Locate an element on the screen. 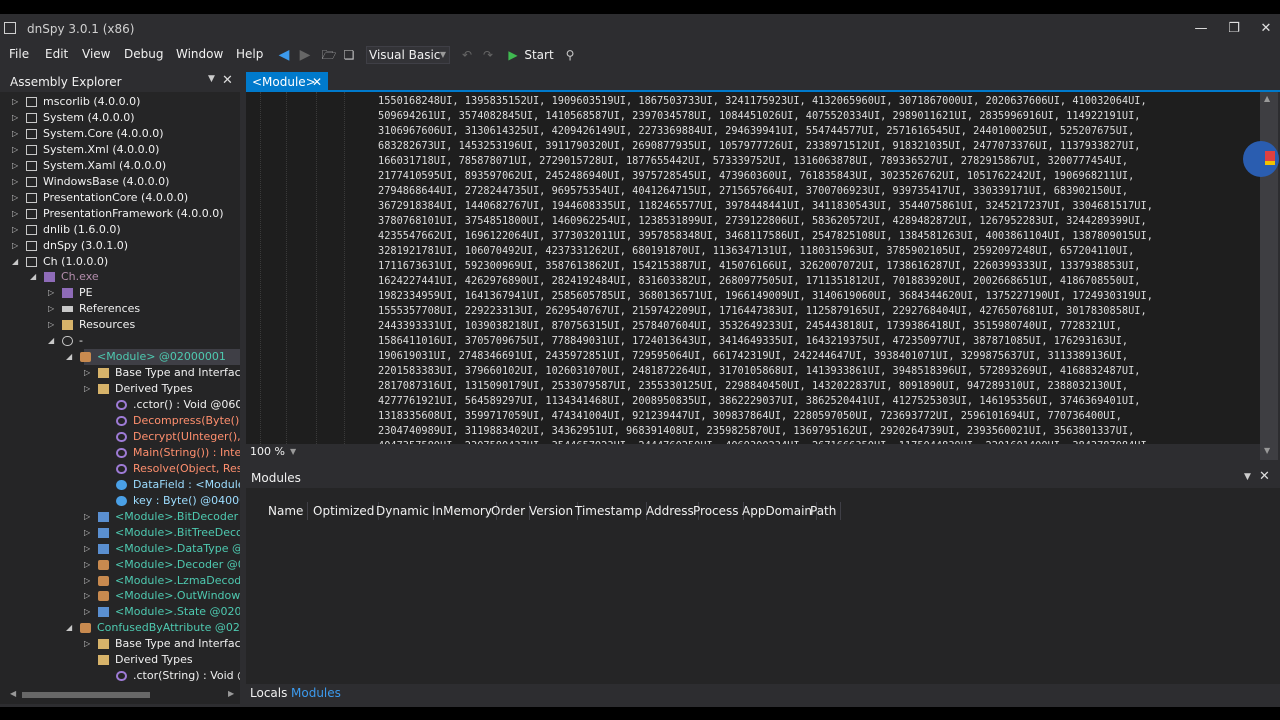 This screenshot has width=1280, height=720. undo-icon: ↶ is located at coordinates (467, 55).